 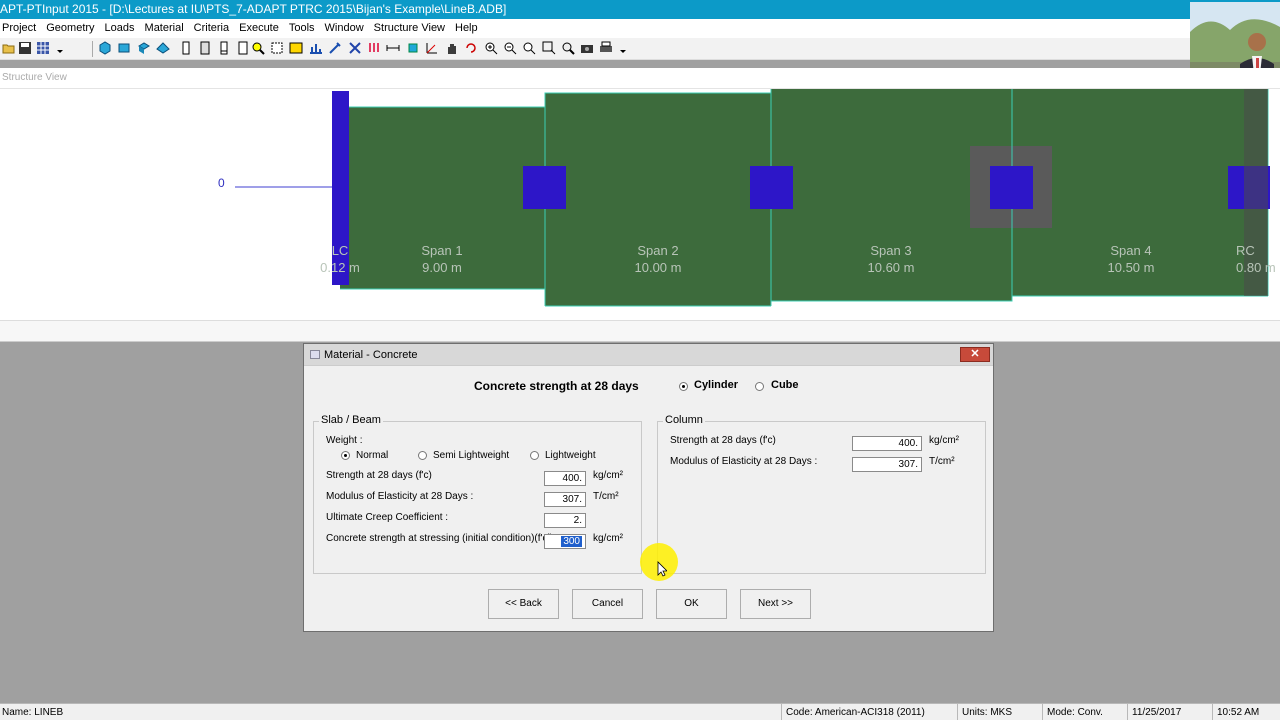 What do you see at coordinates (908, 464) in the screenshot?
I see `column-modulus-value: 307.` at bounding box center [908, 464].